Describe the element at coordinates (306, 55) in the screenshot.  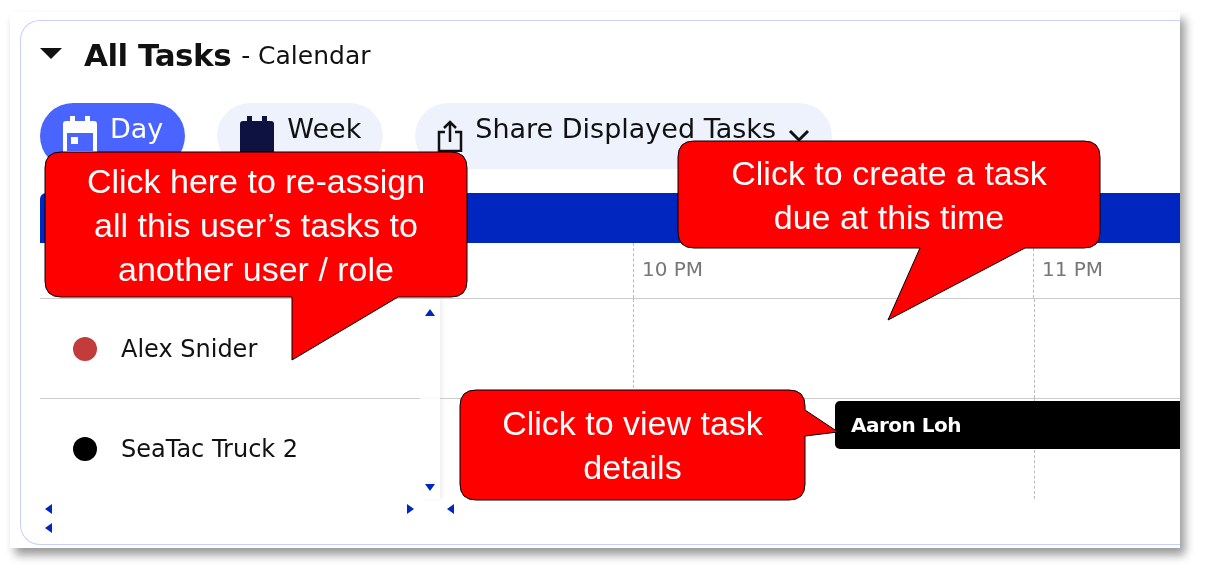
I see `panel-subtitle: - Calendar` at that location.